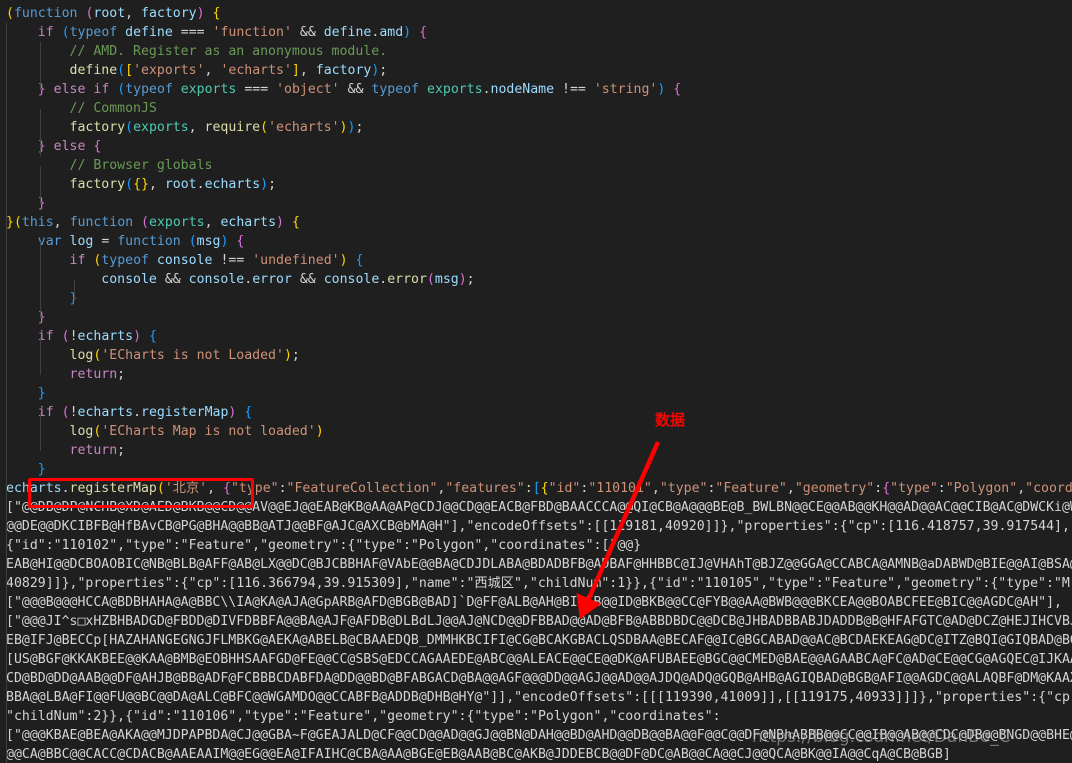 The width and height of the screenshot is (1072, 763). Describe the element at coordinates (216, 260) in the screenshot. I see `code-line: if (typeof console !== 'undefined') {` at that location.